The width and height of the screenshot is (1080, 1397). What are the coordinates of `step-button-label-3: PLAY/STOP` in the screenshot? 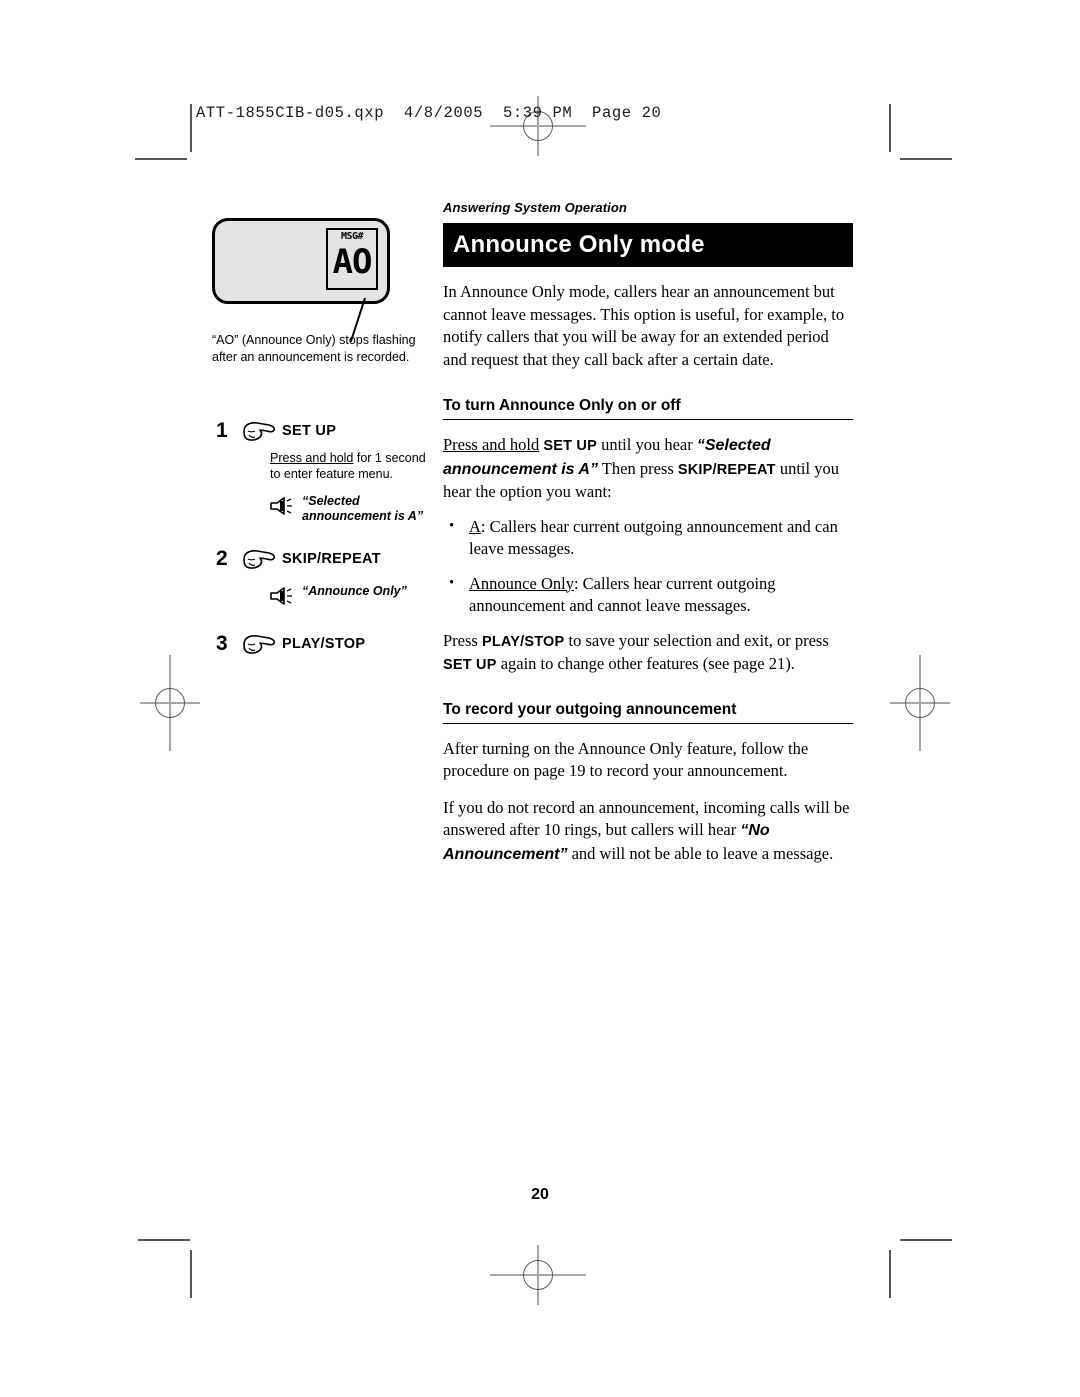 It's located at (324, 644).